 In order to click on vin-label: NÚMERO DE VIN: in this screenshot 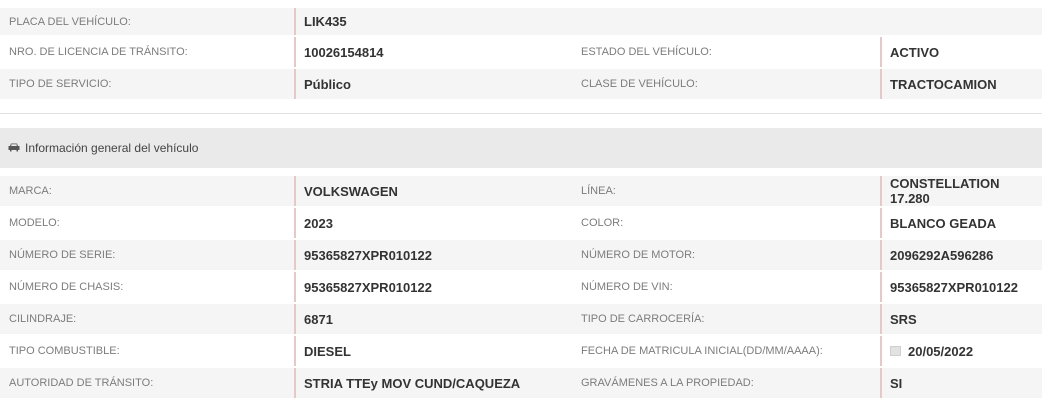, I will do `click(627, 287)`.